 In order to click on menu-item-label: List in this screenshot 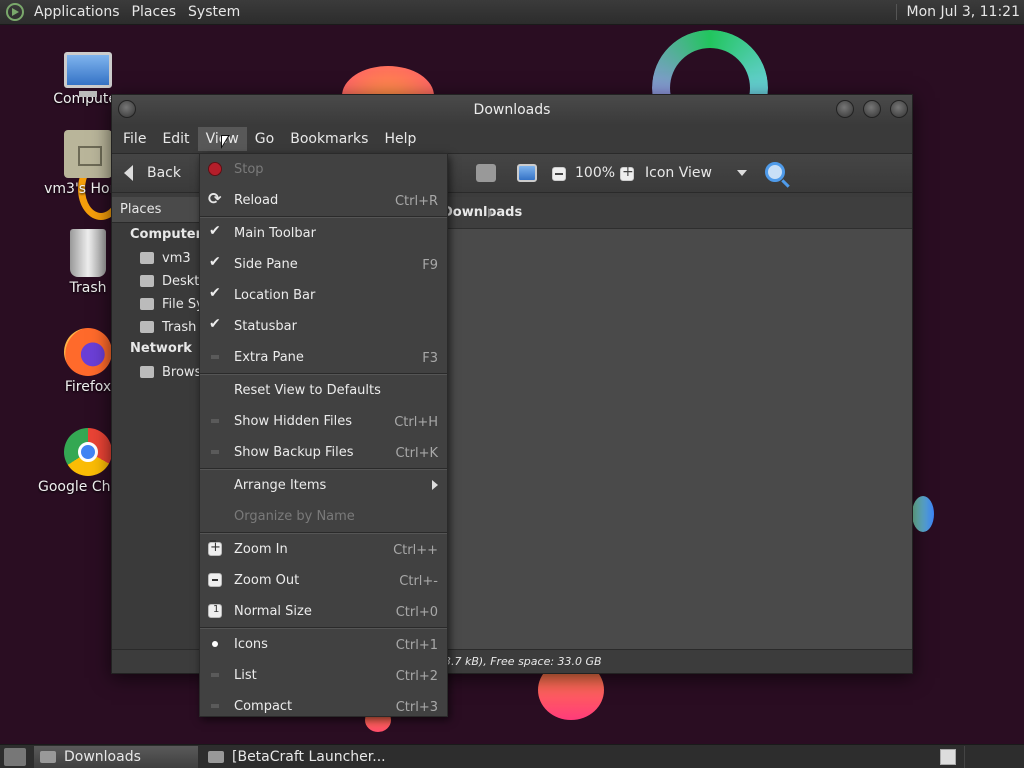, I will do `click(245, 675)`.